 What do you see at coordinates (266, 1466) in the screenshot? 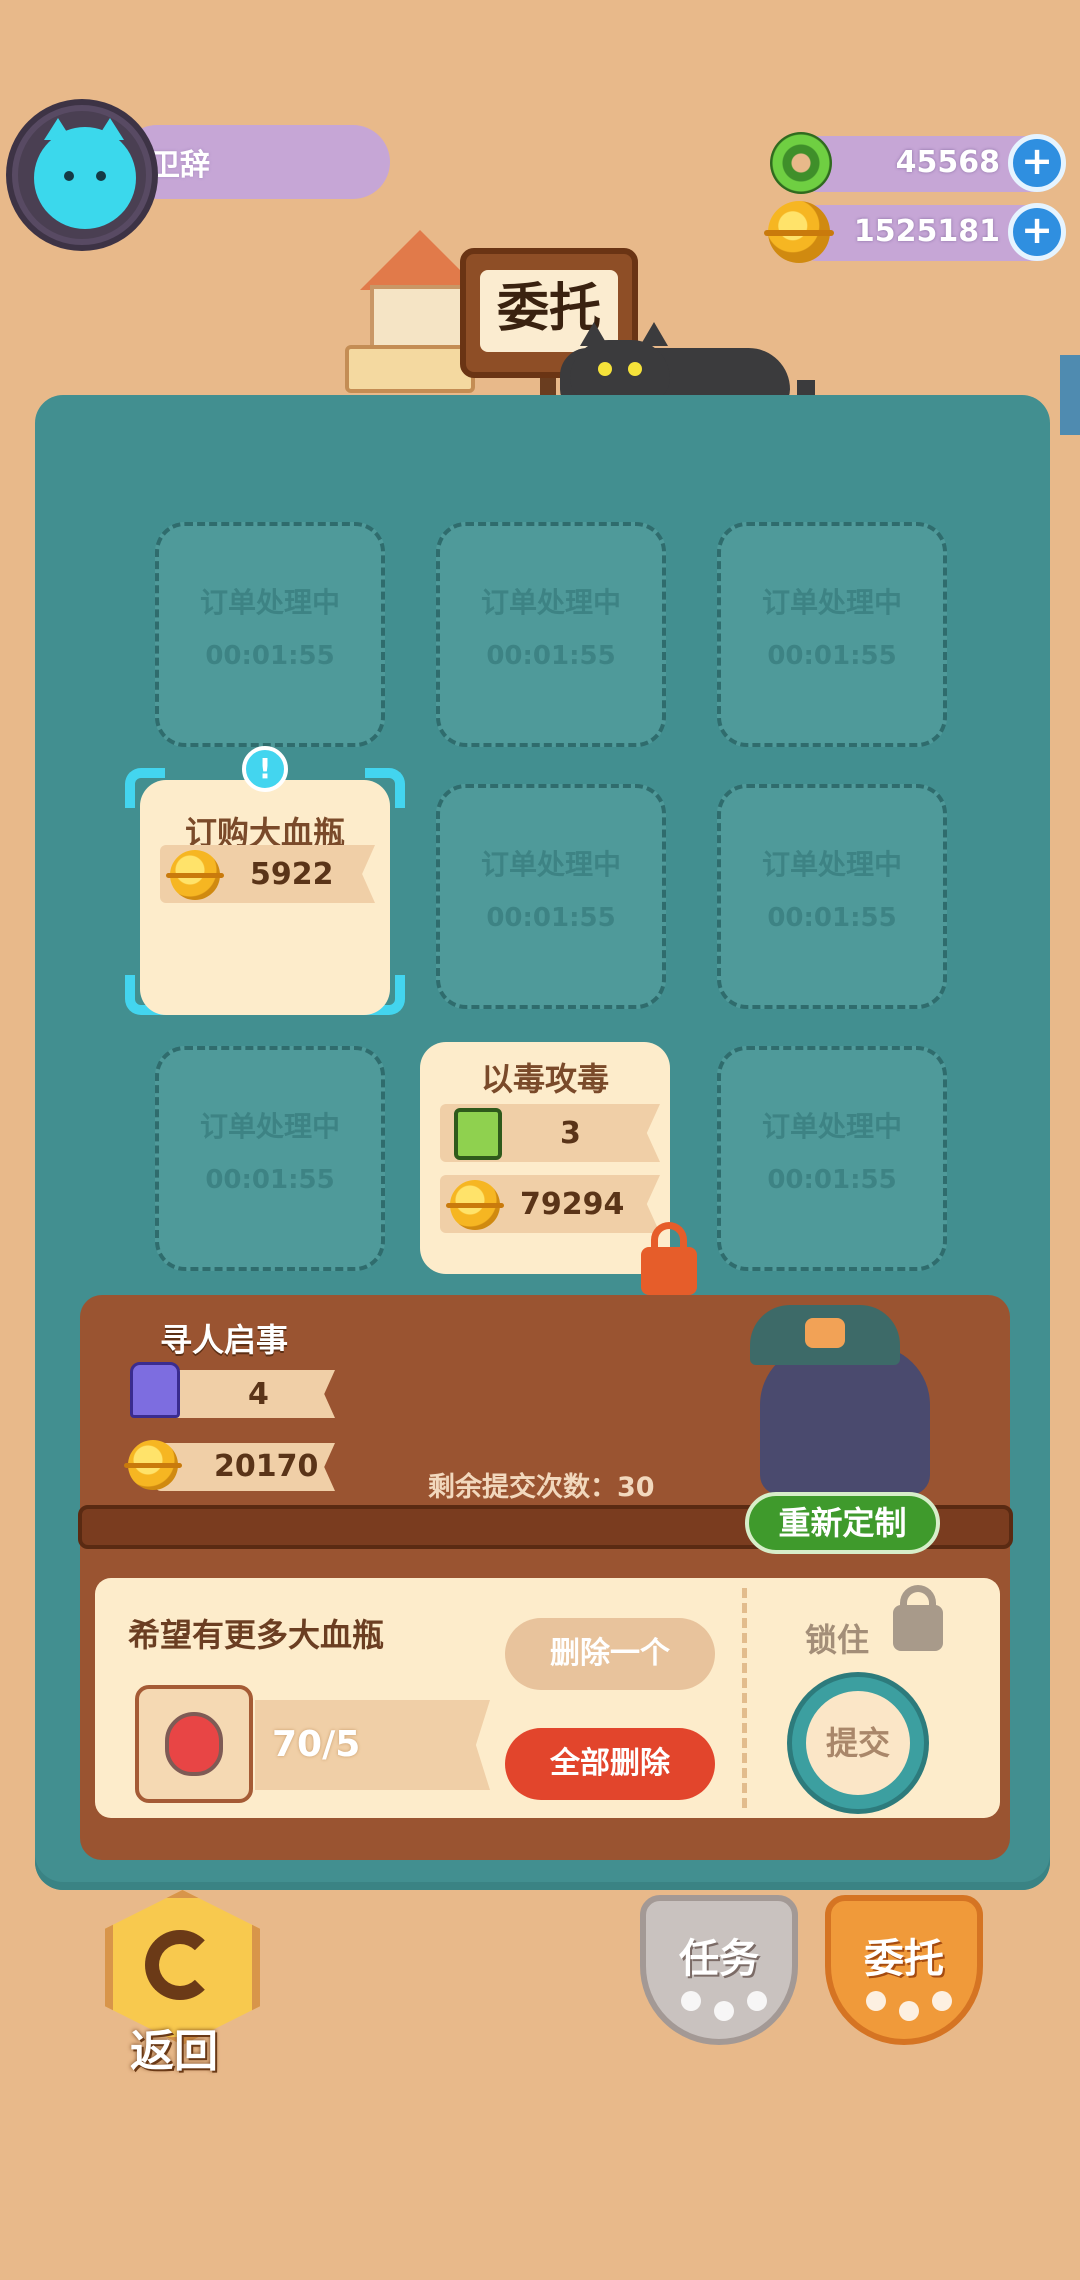
I see `coin-reward: 20170` at bounding box center [266, 1466].